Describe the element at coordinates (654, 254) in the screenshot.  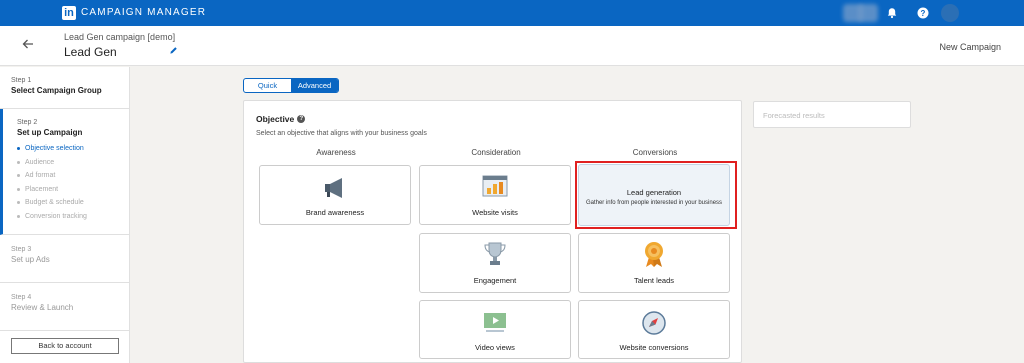
I see `medal-icon` at that location.